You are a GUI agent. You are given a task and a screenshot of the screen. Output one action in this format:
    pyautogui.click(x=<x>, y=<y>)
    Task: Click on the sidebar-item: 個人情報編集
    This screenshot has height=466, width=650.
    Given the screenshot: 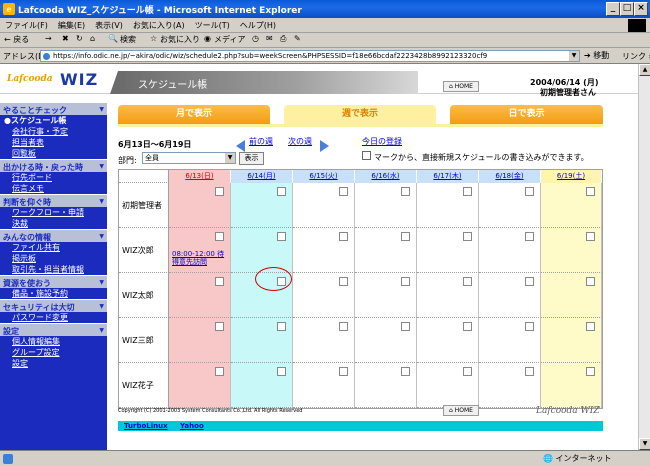 What is the action you would take?
    pyautogui.click(x=53, y=341)
    